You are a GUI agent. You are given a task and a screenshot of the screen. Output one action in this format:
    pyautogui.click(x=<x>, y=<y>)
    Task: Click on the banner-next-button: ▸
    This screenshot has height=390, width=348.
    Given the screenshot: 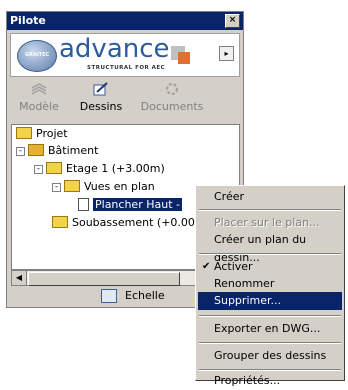 What is the action you would take?
    pyautogui.click(x=226, y=53)
    